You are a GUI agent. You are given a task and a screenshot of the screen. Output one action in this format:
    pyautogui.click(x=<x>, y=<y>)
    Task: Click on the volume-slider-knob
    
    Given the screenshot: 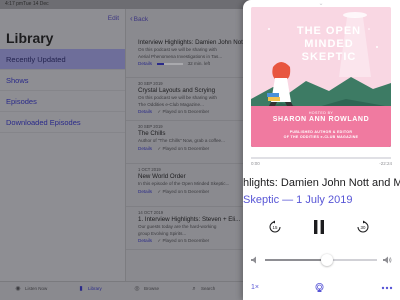 What is the action you would take?
    pyautogui.click(x=326, y=260)
    